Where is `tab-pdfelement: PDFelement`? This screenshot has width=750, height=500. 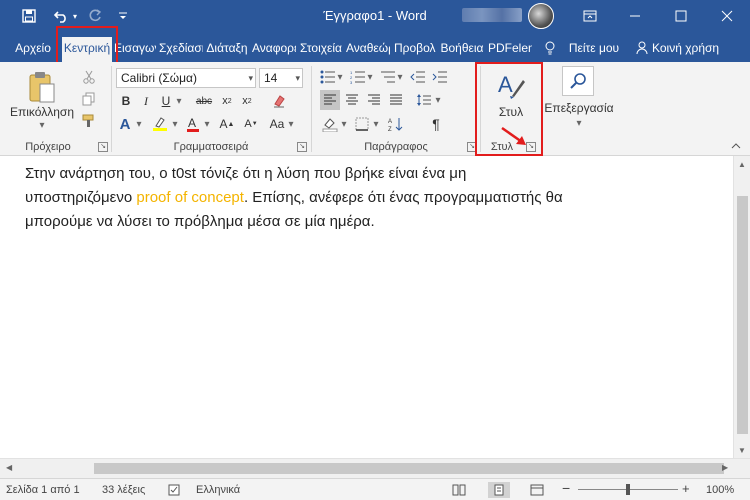
tab-pdfelement: PDFelement is located at coordinates (510, 49).